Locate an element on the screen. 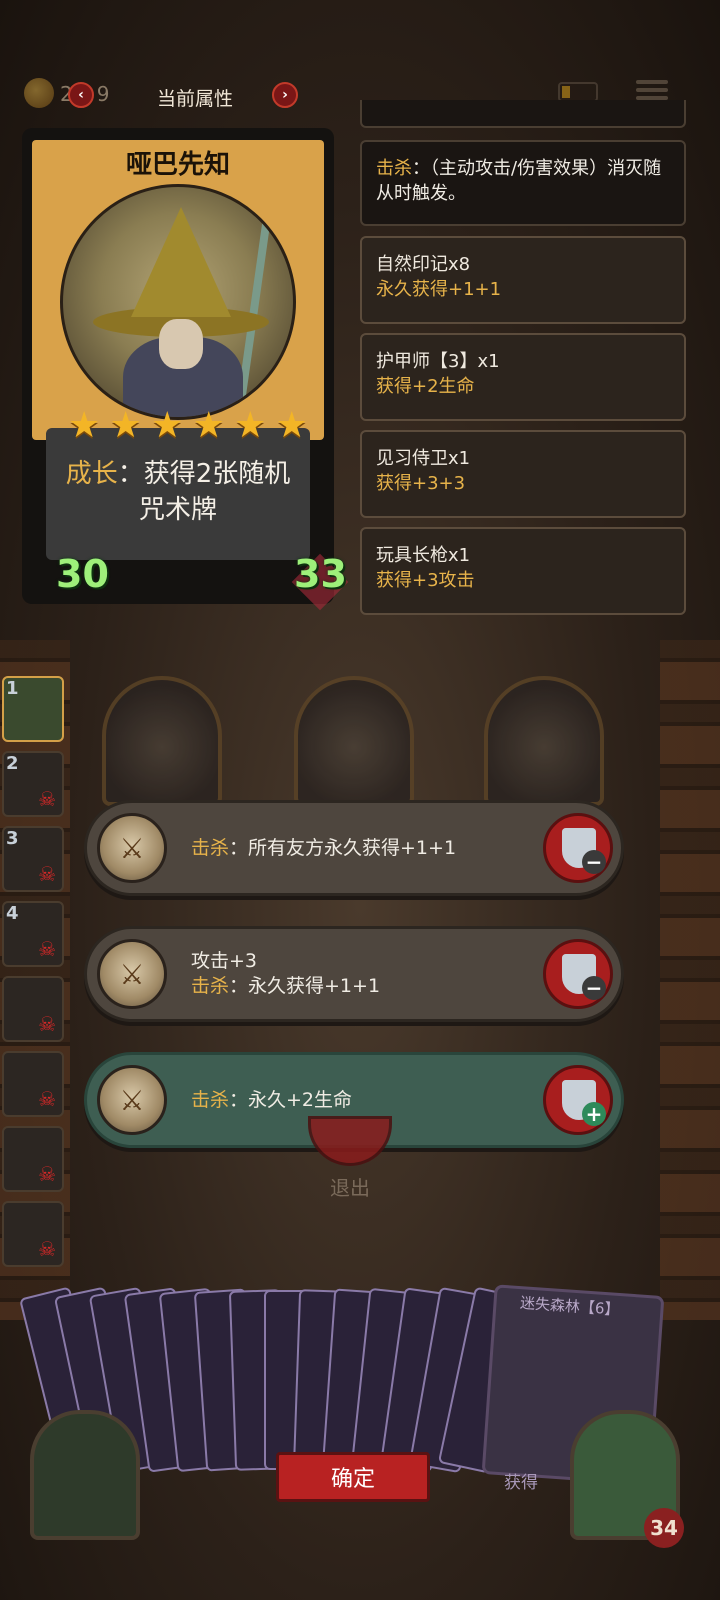 This screenshot has height=1600, width=720. effect-name: 见习侍卫x1 is located at coordinates (423, 458).